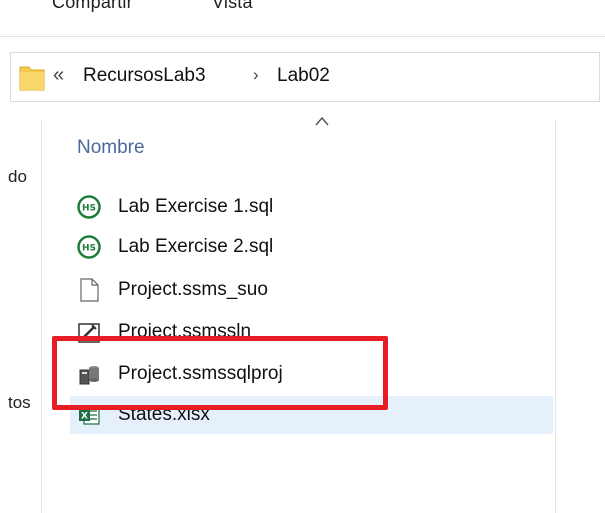  Describe the element at coordinates (144, 76) in the screenshot. I see `breadcrumb-item-recursoslab3: RecursosLab3` at that location.